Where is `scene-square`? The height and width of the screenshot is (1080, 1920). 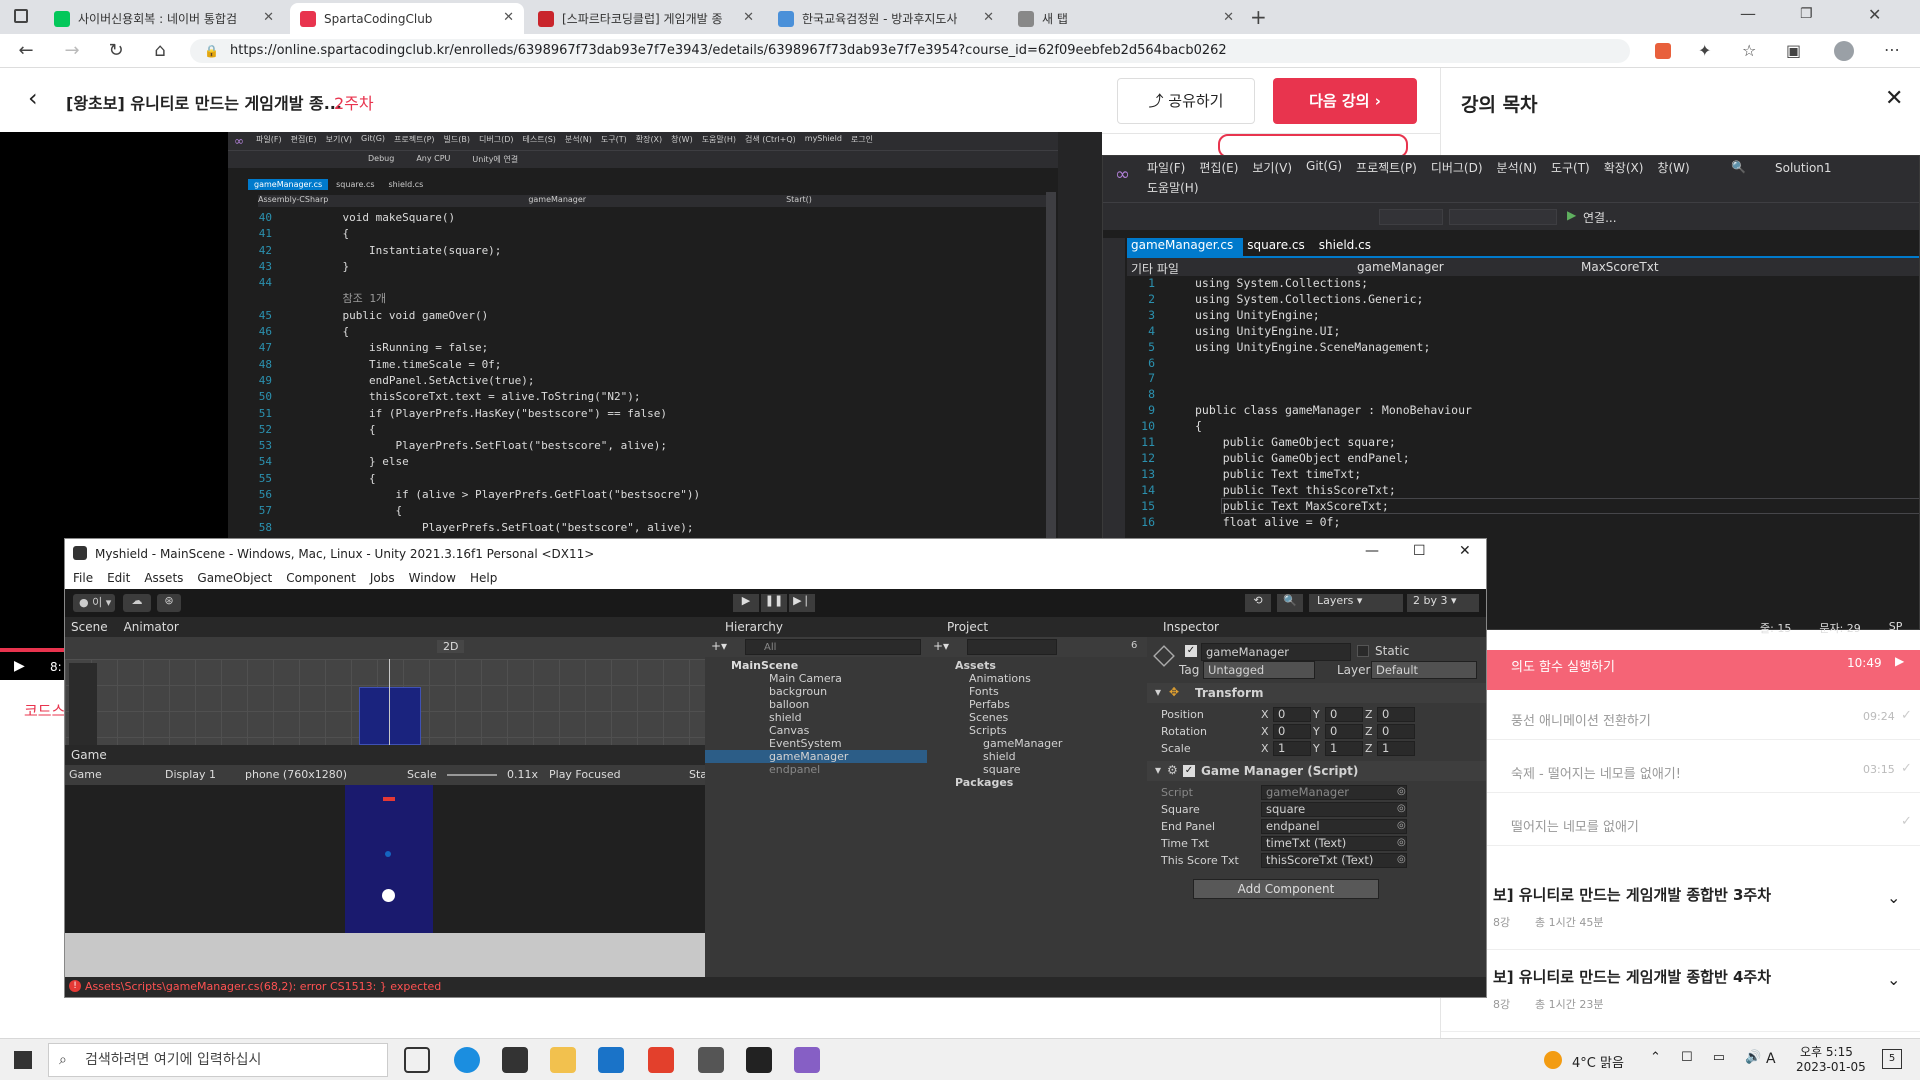 scene-square is located at coordinates (390, 716).